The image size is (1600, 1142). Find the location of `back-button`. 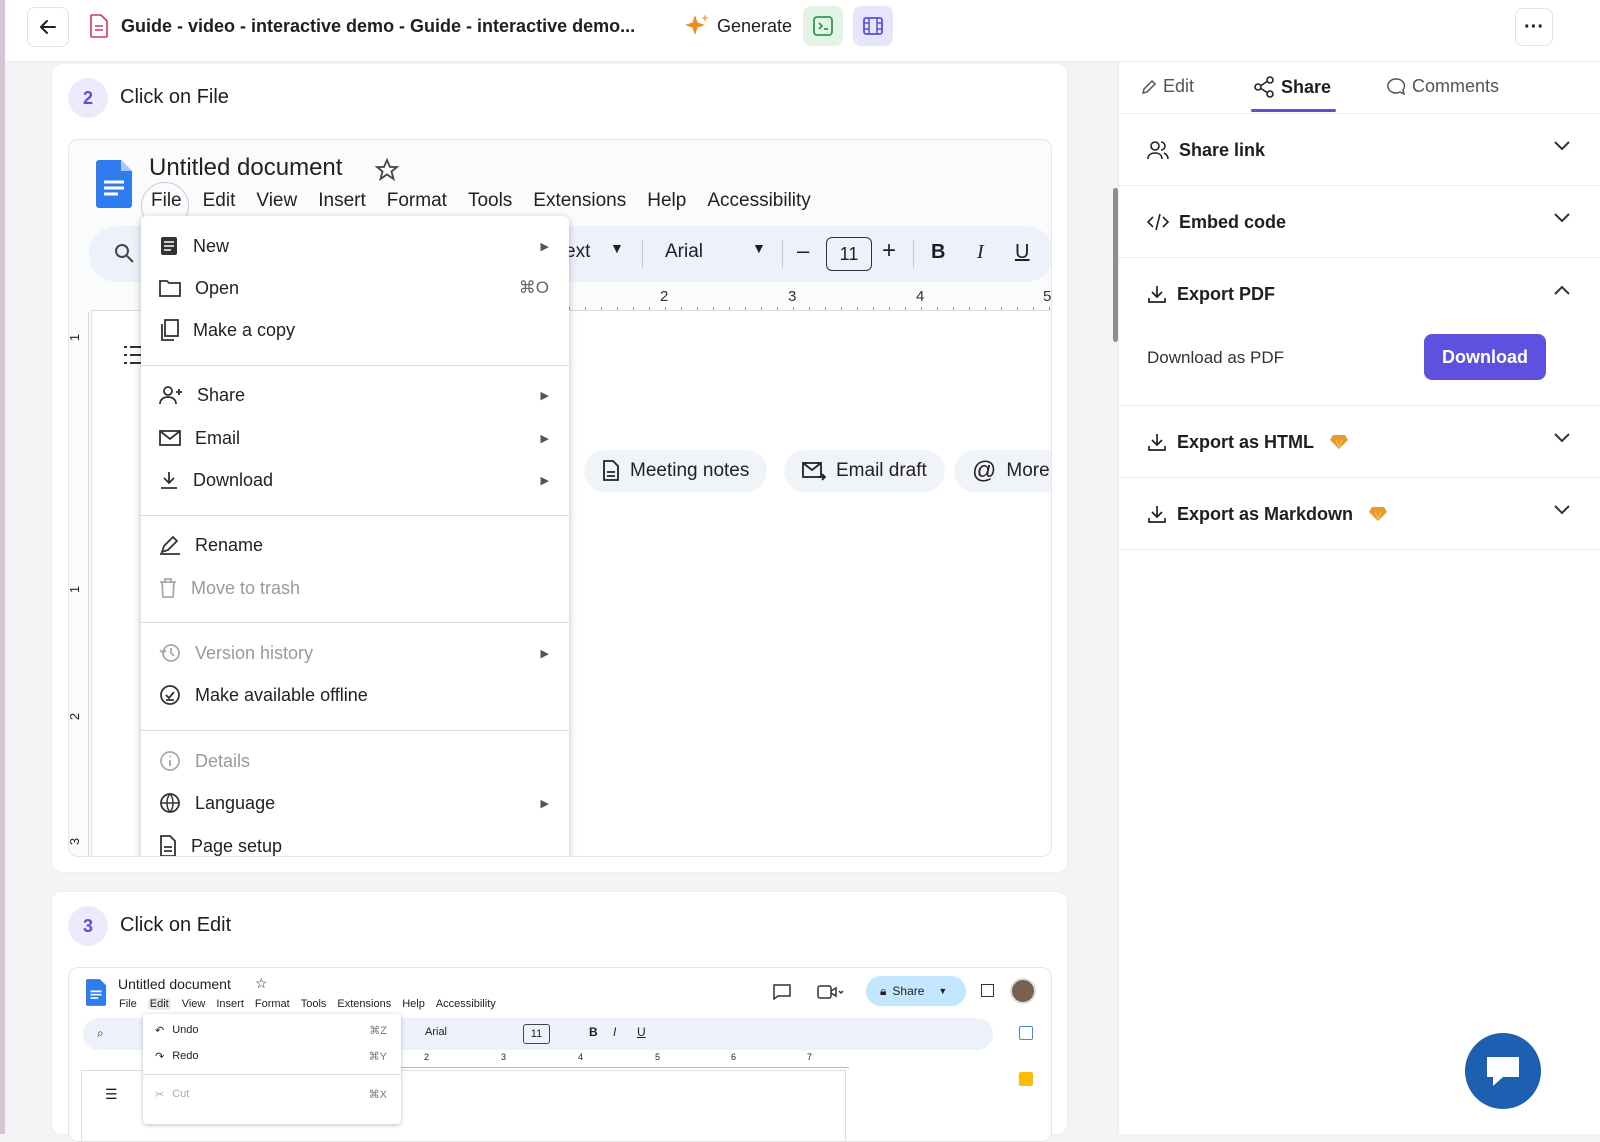

back-button is located at coordinates (48, 27).